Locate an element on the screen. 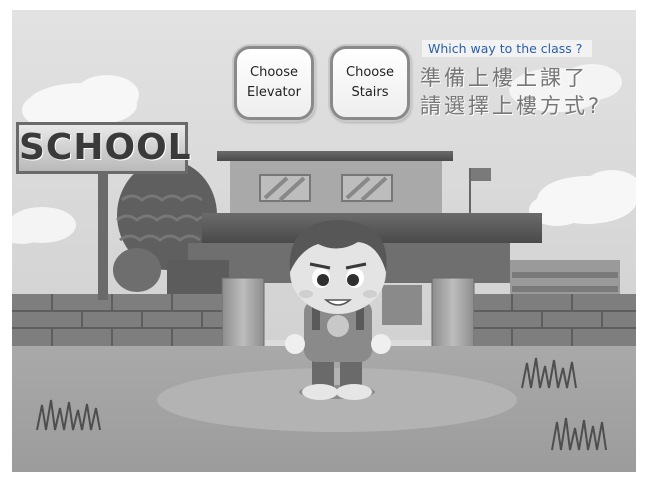 The image size is (646, 483). spotlight-circle is located at coordinates (337, 400).